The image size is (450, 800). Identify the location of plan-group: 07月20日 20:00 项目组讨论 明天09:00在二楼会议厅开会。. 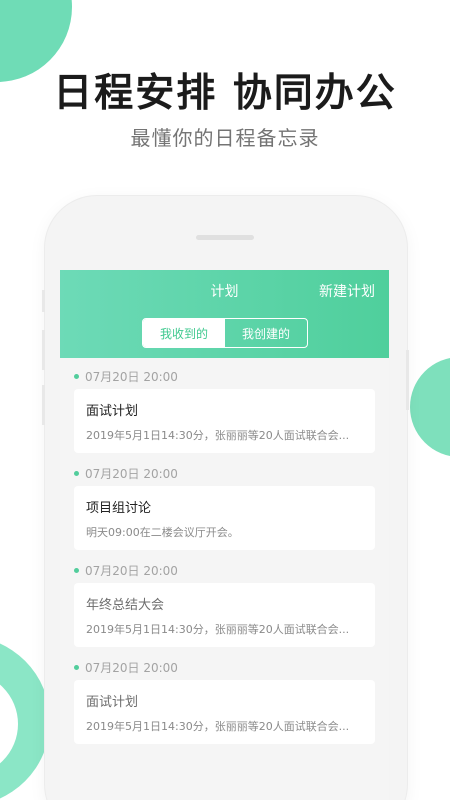
(224, 511).